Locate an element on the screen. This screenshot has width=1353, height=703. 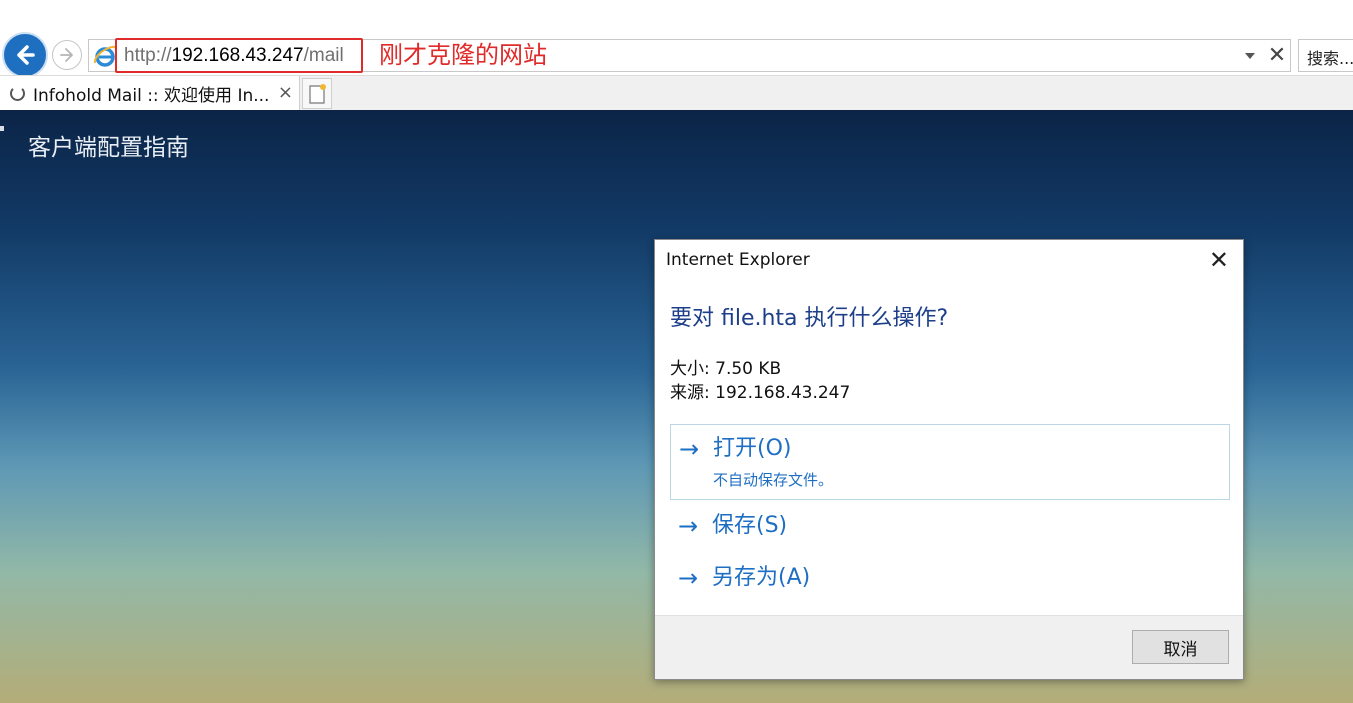
save-as-button: → 另存为(A) is located at coordinates (950, 579).